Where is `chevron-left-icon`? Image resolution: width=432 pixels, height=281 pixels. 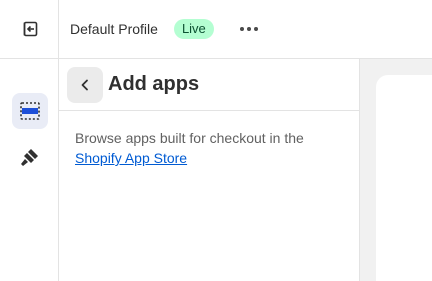 chevron-left-icon is located at coordinates (84, 84).